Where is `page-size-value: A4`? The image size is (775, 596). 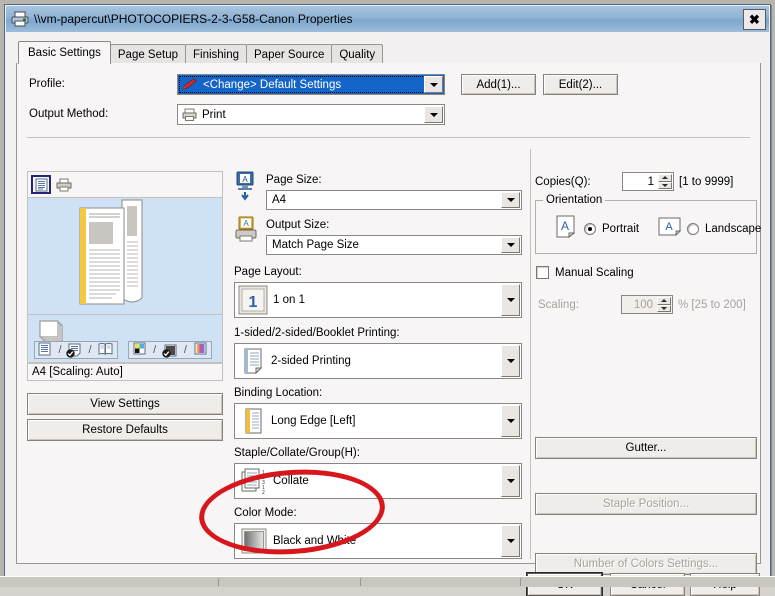
page-size-value: A4 is located at coordinates (279, 200).